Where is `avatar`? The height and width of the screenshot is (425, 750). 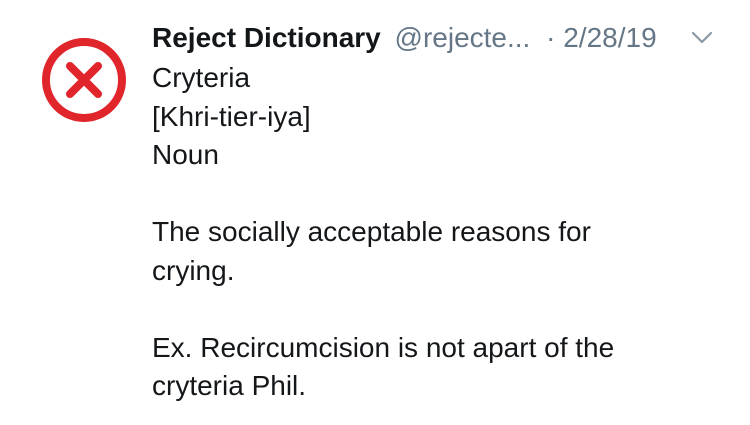 avatar is located at coordinates (84, 80).